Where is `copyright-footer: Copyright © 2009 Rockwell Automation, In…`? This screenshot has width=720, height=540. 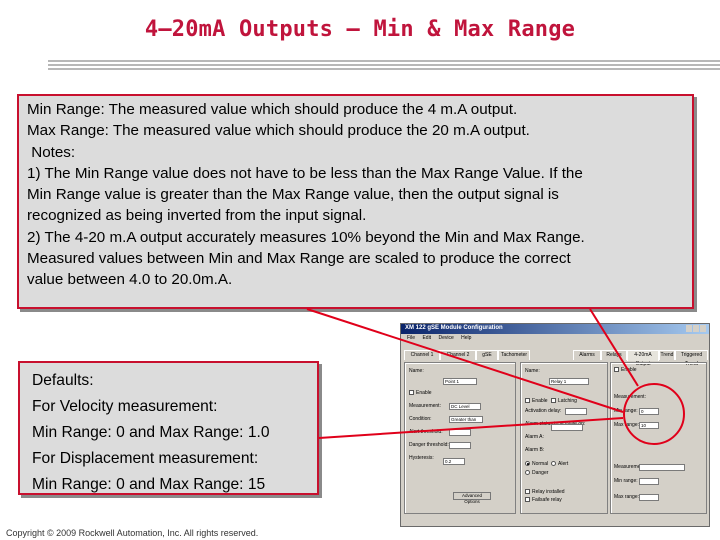 copyright-footer: Copyright © 2009 Rockwell Automation, In… is located at coordinates (132, 533).